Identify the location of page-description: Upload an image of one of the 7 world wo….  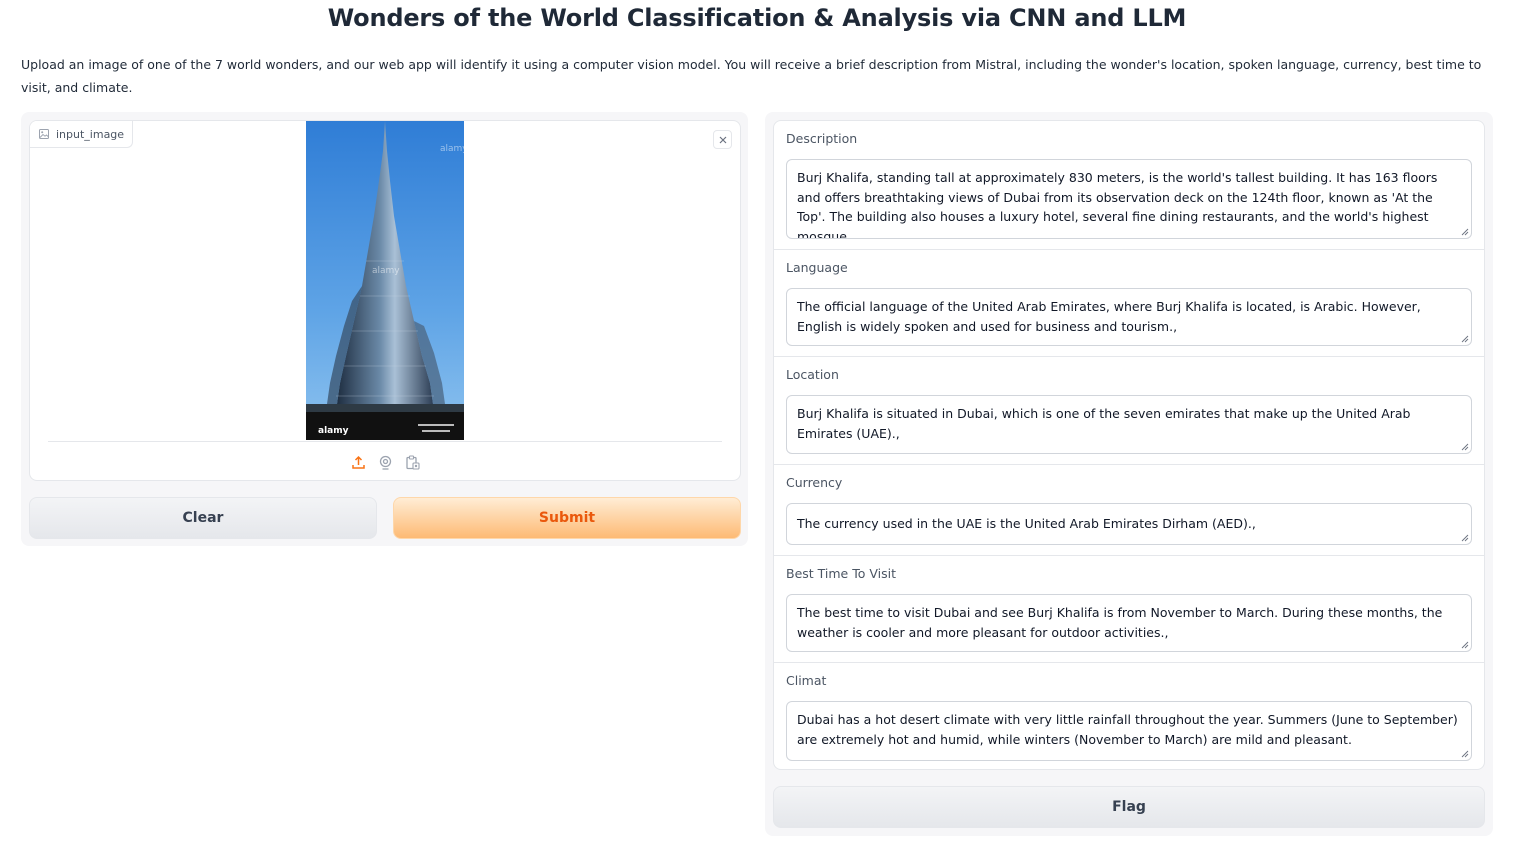
(751, 76).